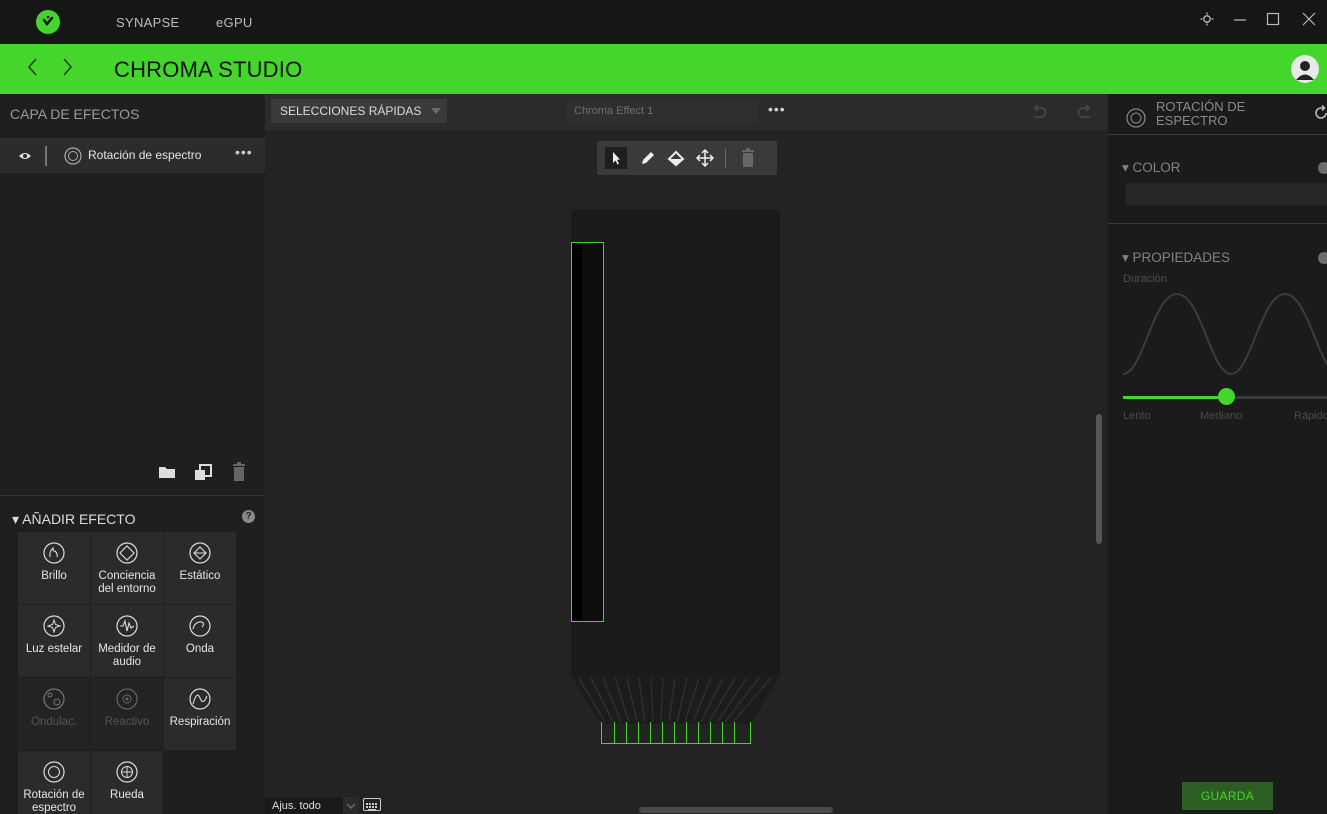 This screenshot has height=814, width=1327. I want to click on razer-logo-icon, so click(48, 22).